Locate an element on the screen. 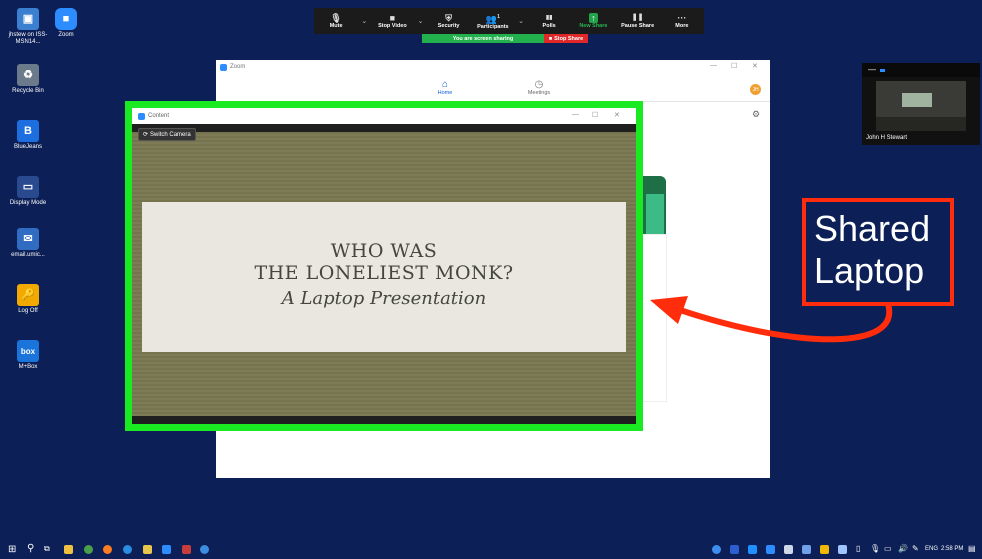 The image size is (982, 559). zoom-app-icon is located at coordinates (223, 67).